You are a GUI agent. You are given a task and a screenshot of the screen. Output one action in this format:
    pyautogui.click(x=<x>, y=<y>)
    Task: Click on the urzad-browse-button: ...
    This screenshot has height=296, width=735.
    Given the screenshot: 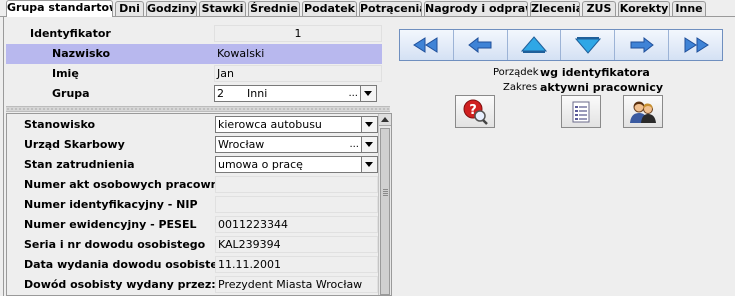 What is the action you would take?
    pyautogui.click(x=354, y=144)
    